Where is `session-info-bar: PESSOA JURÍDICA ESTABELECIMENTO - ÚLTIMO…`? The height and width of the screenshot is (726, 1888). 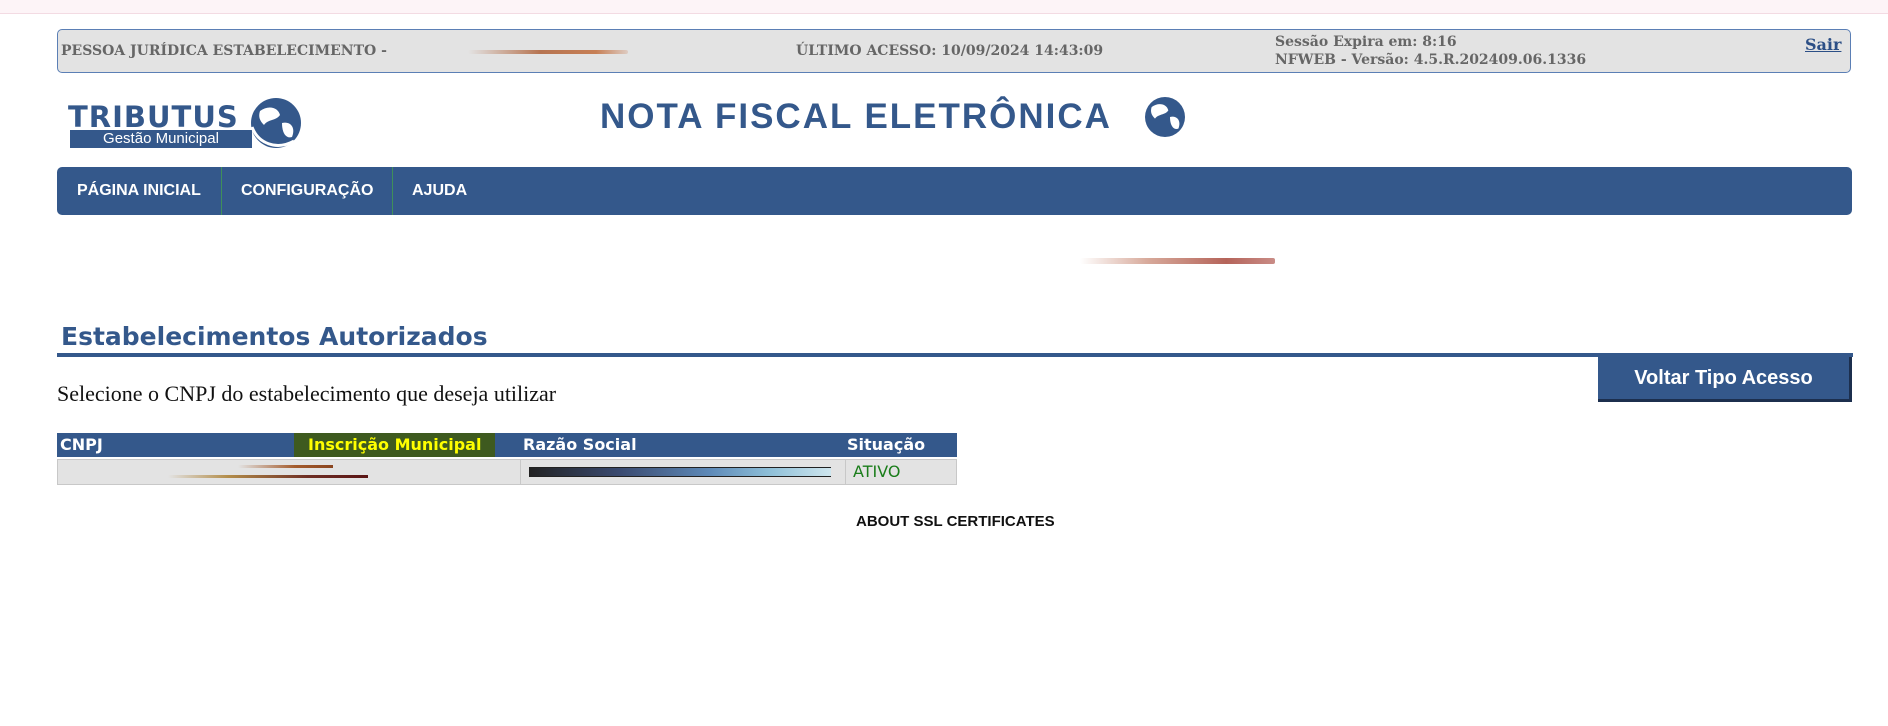
session-info-bar: PESSOA JURÍDICA ESTABELECIMENTO - ÚLTIMO… is located at coordinates (954, 51).